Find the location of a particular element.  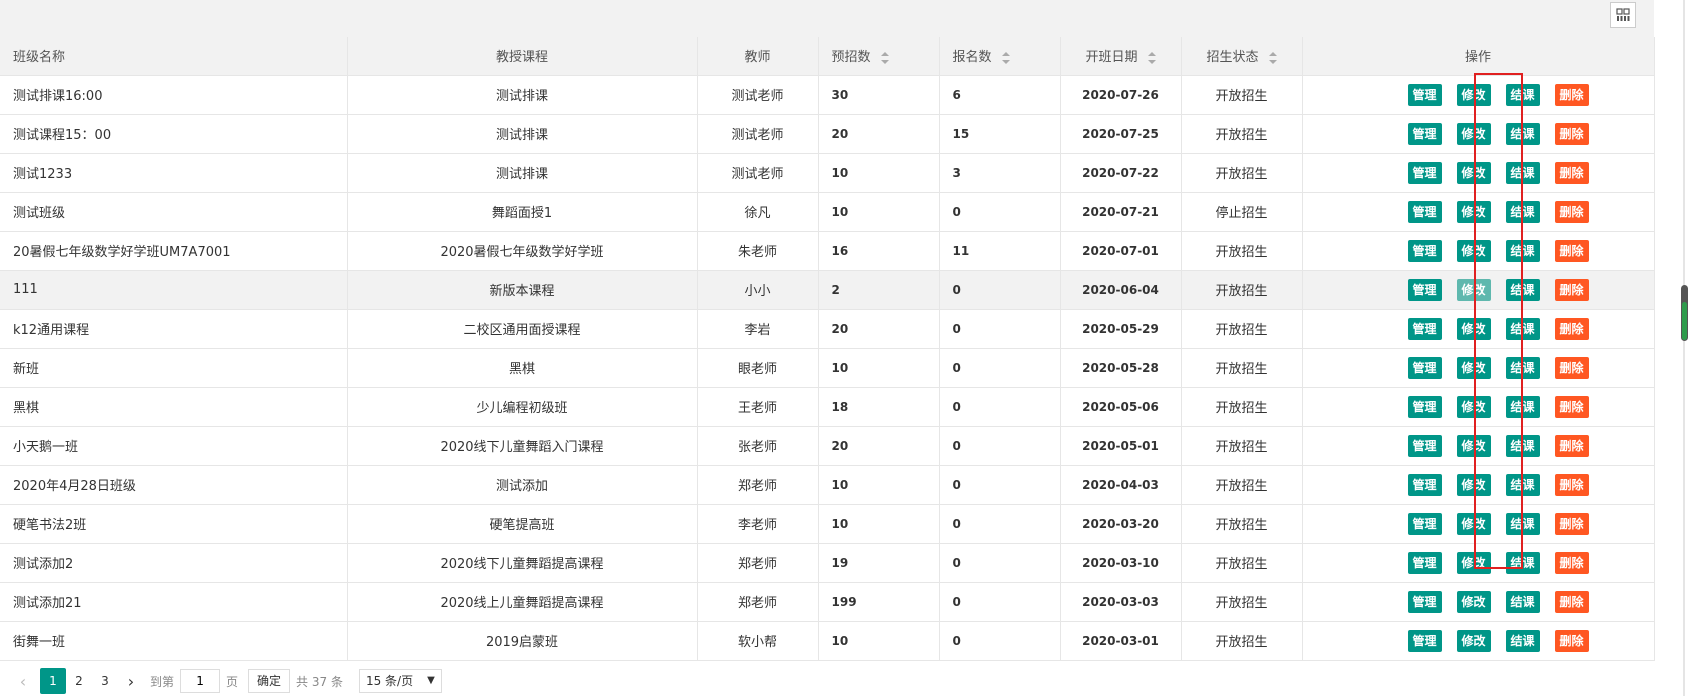

cell-planned: 30 is located at coordinates (879, 95).